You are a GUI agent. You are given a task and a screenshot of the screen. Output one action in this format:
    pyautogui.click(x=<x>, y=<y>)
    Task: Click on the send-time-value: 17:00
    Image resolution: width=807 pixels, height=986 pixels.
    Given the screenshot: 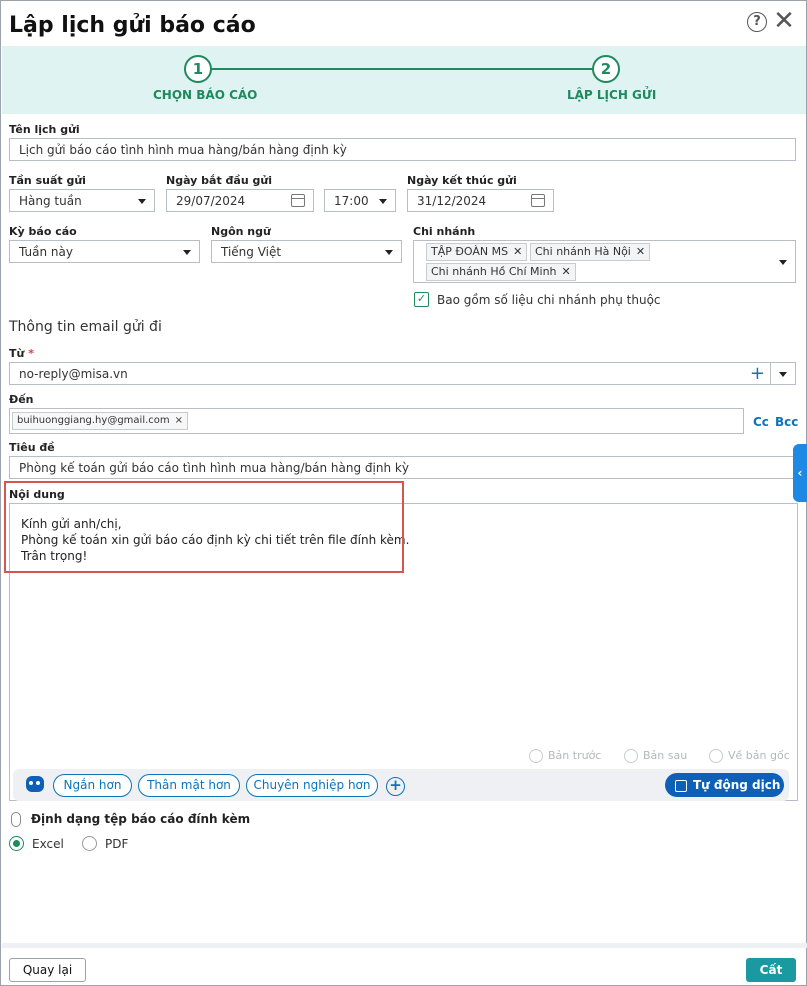 What is the action you would take?
    pyautogui.click(x=351, y=201)
    